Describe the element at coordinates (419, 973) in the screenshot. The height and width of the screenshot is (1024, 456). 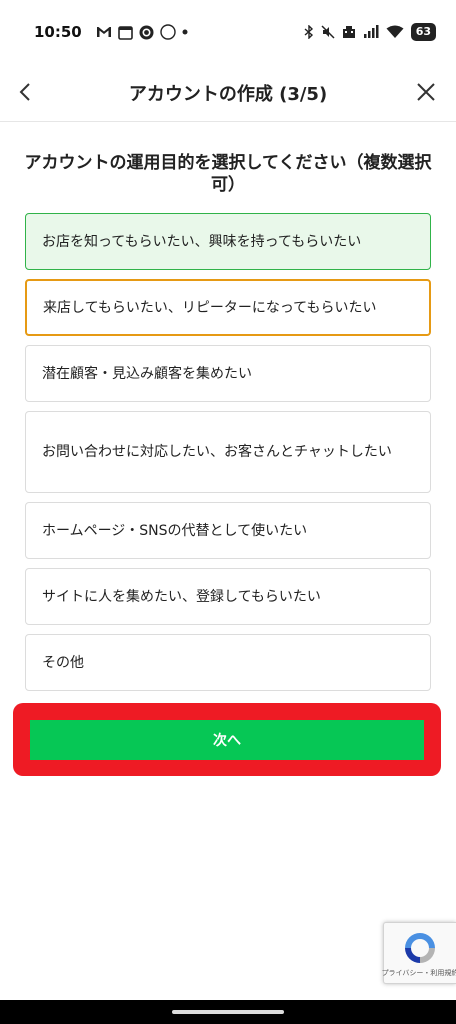
I see `recaptcha-text: プライバシー・利用規約` at that location.